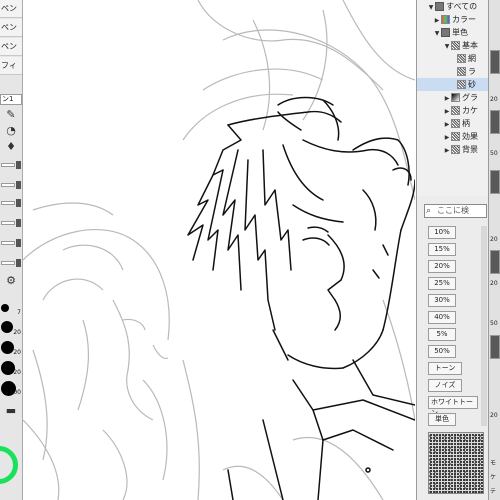 The height and width of the screenshot is (500, 500). I want to click on search-icon: ⌕, so click(429, 211).